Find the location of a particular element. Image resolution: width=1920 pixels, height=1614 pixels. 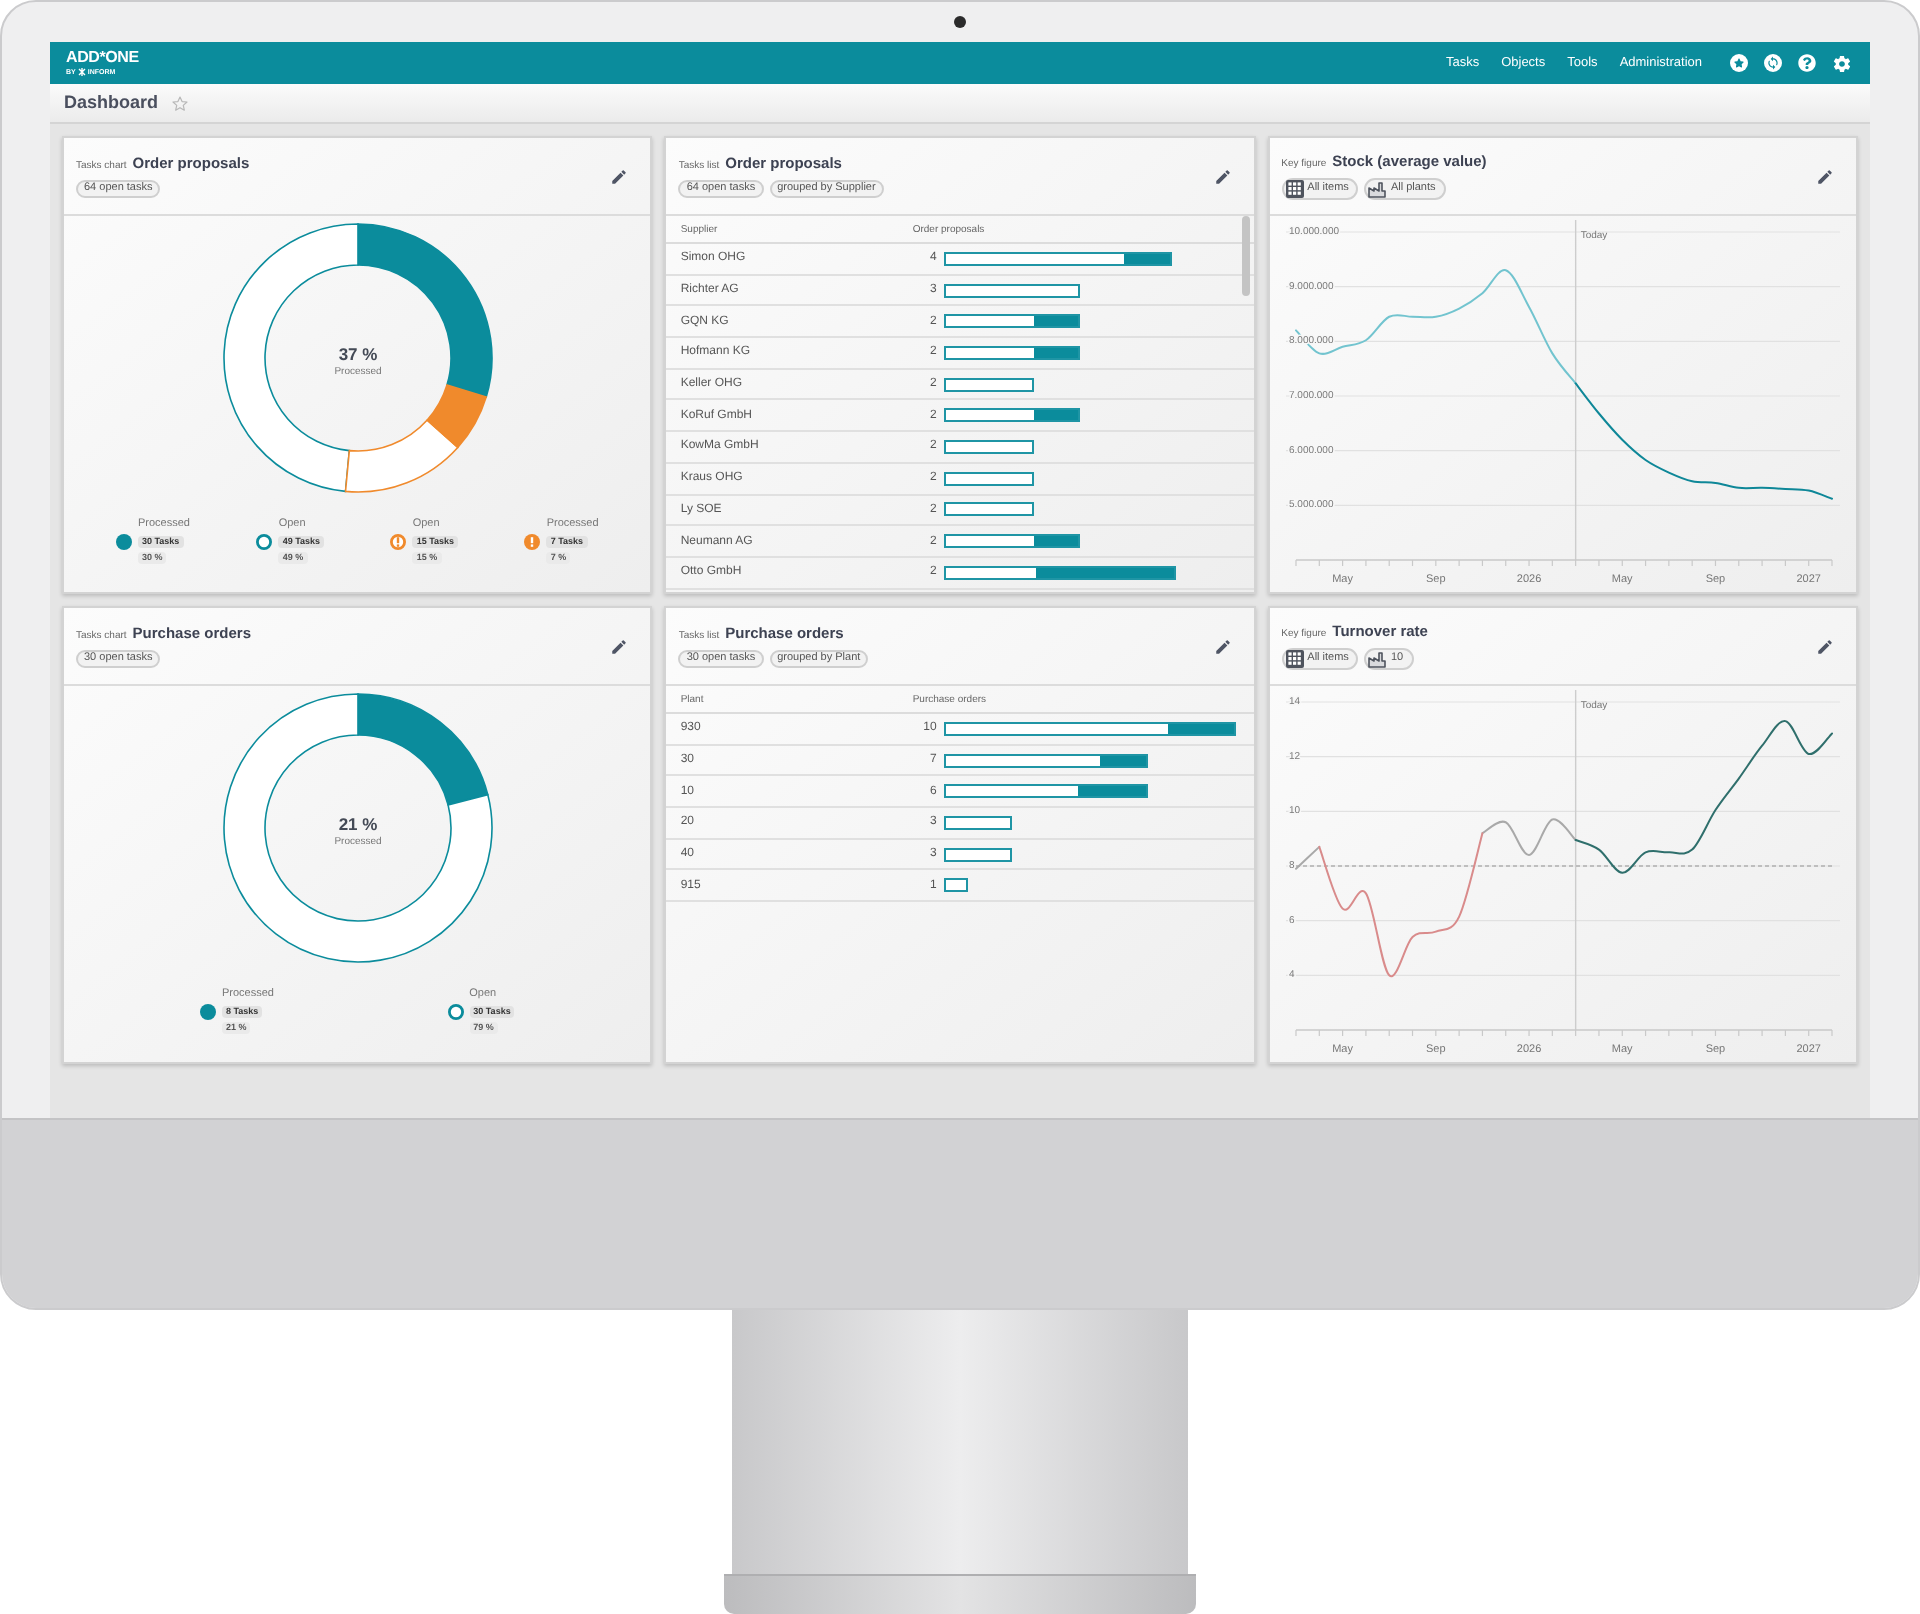

sync-icon is located at coordinates (1773, 63).